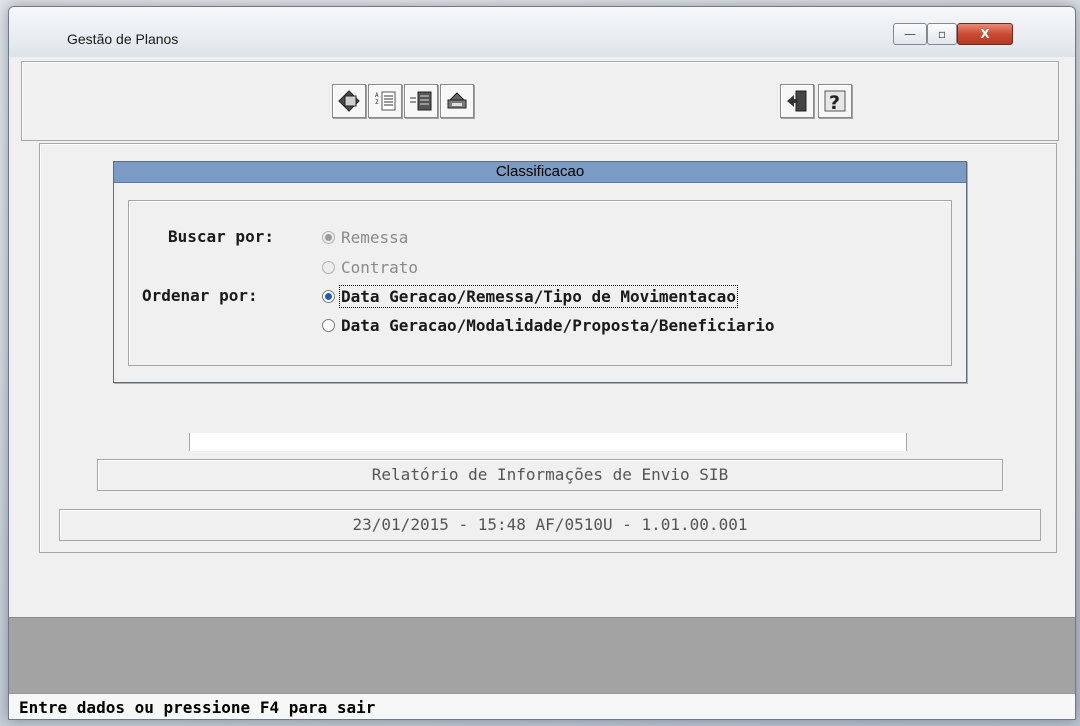 The width and height of the screenshot is (1080, 726). Describe the element at coordinates (550, 475) in the screenshot. I see `report-title-field: Relatório de Informações de Envio SIB` at that location.